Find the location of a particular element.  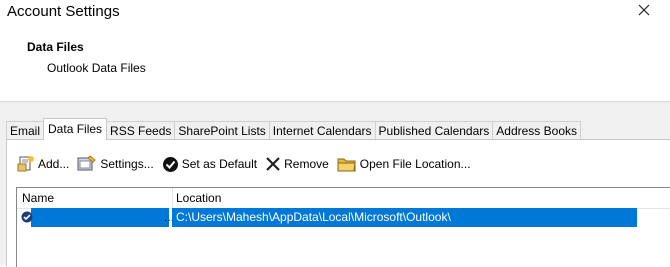

add-file-icon is located at coordinates (25, 164).